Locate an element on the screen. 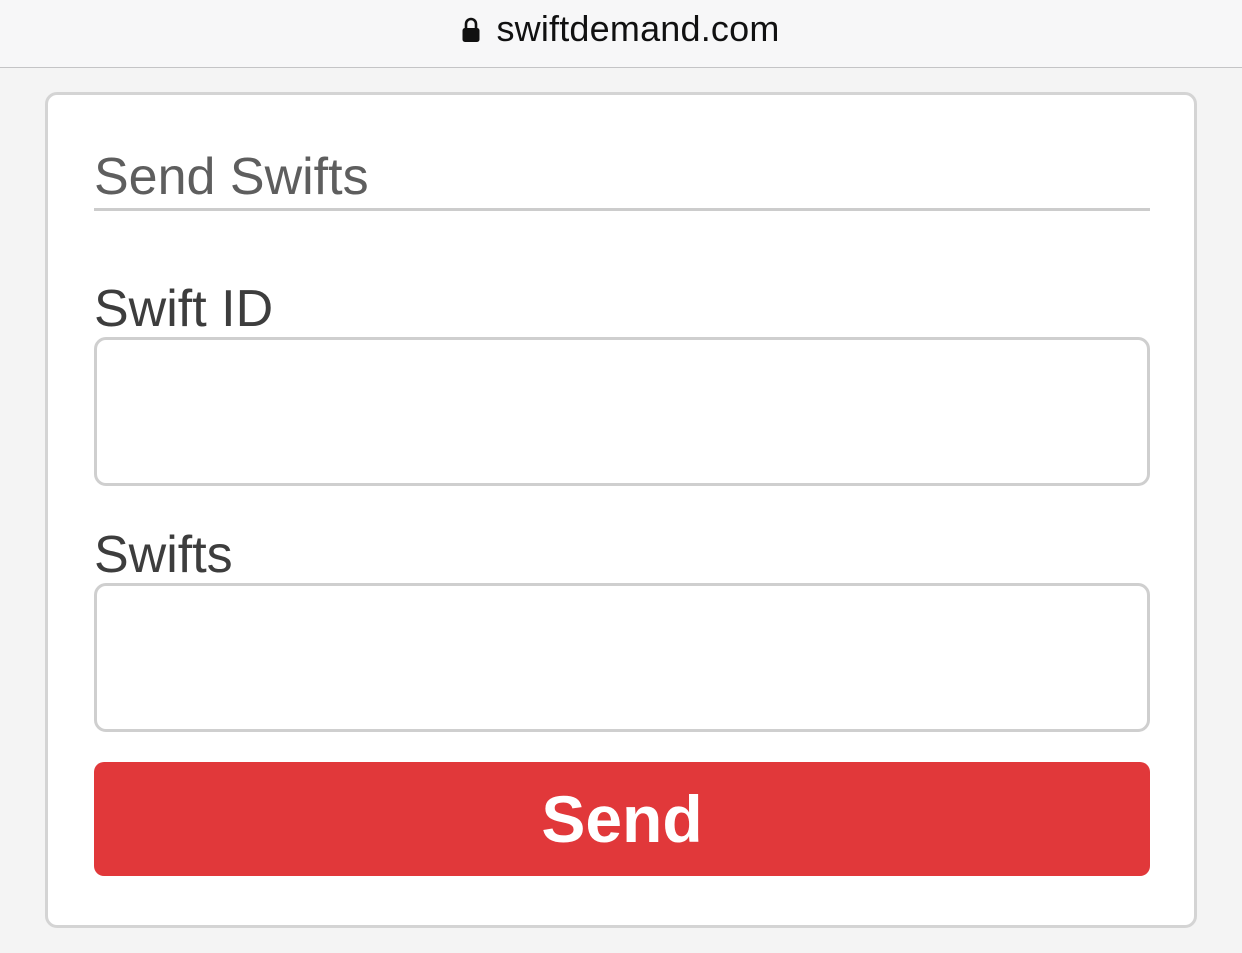 Image resolution: width=1242 pixels, height=953 pixels. form-title-text: Send Swifts is located at coordinates (231, 177).